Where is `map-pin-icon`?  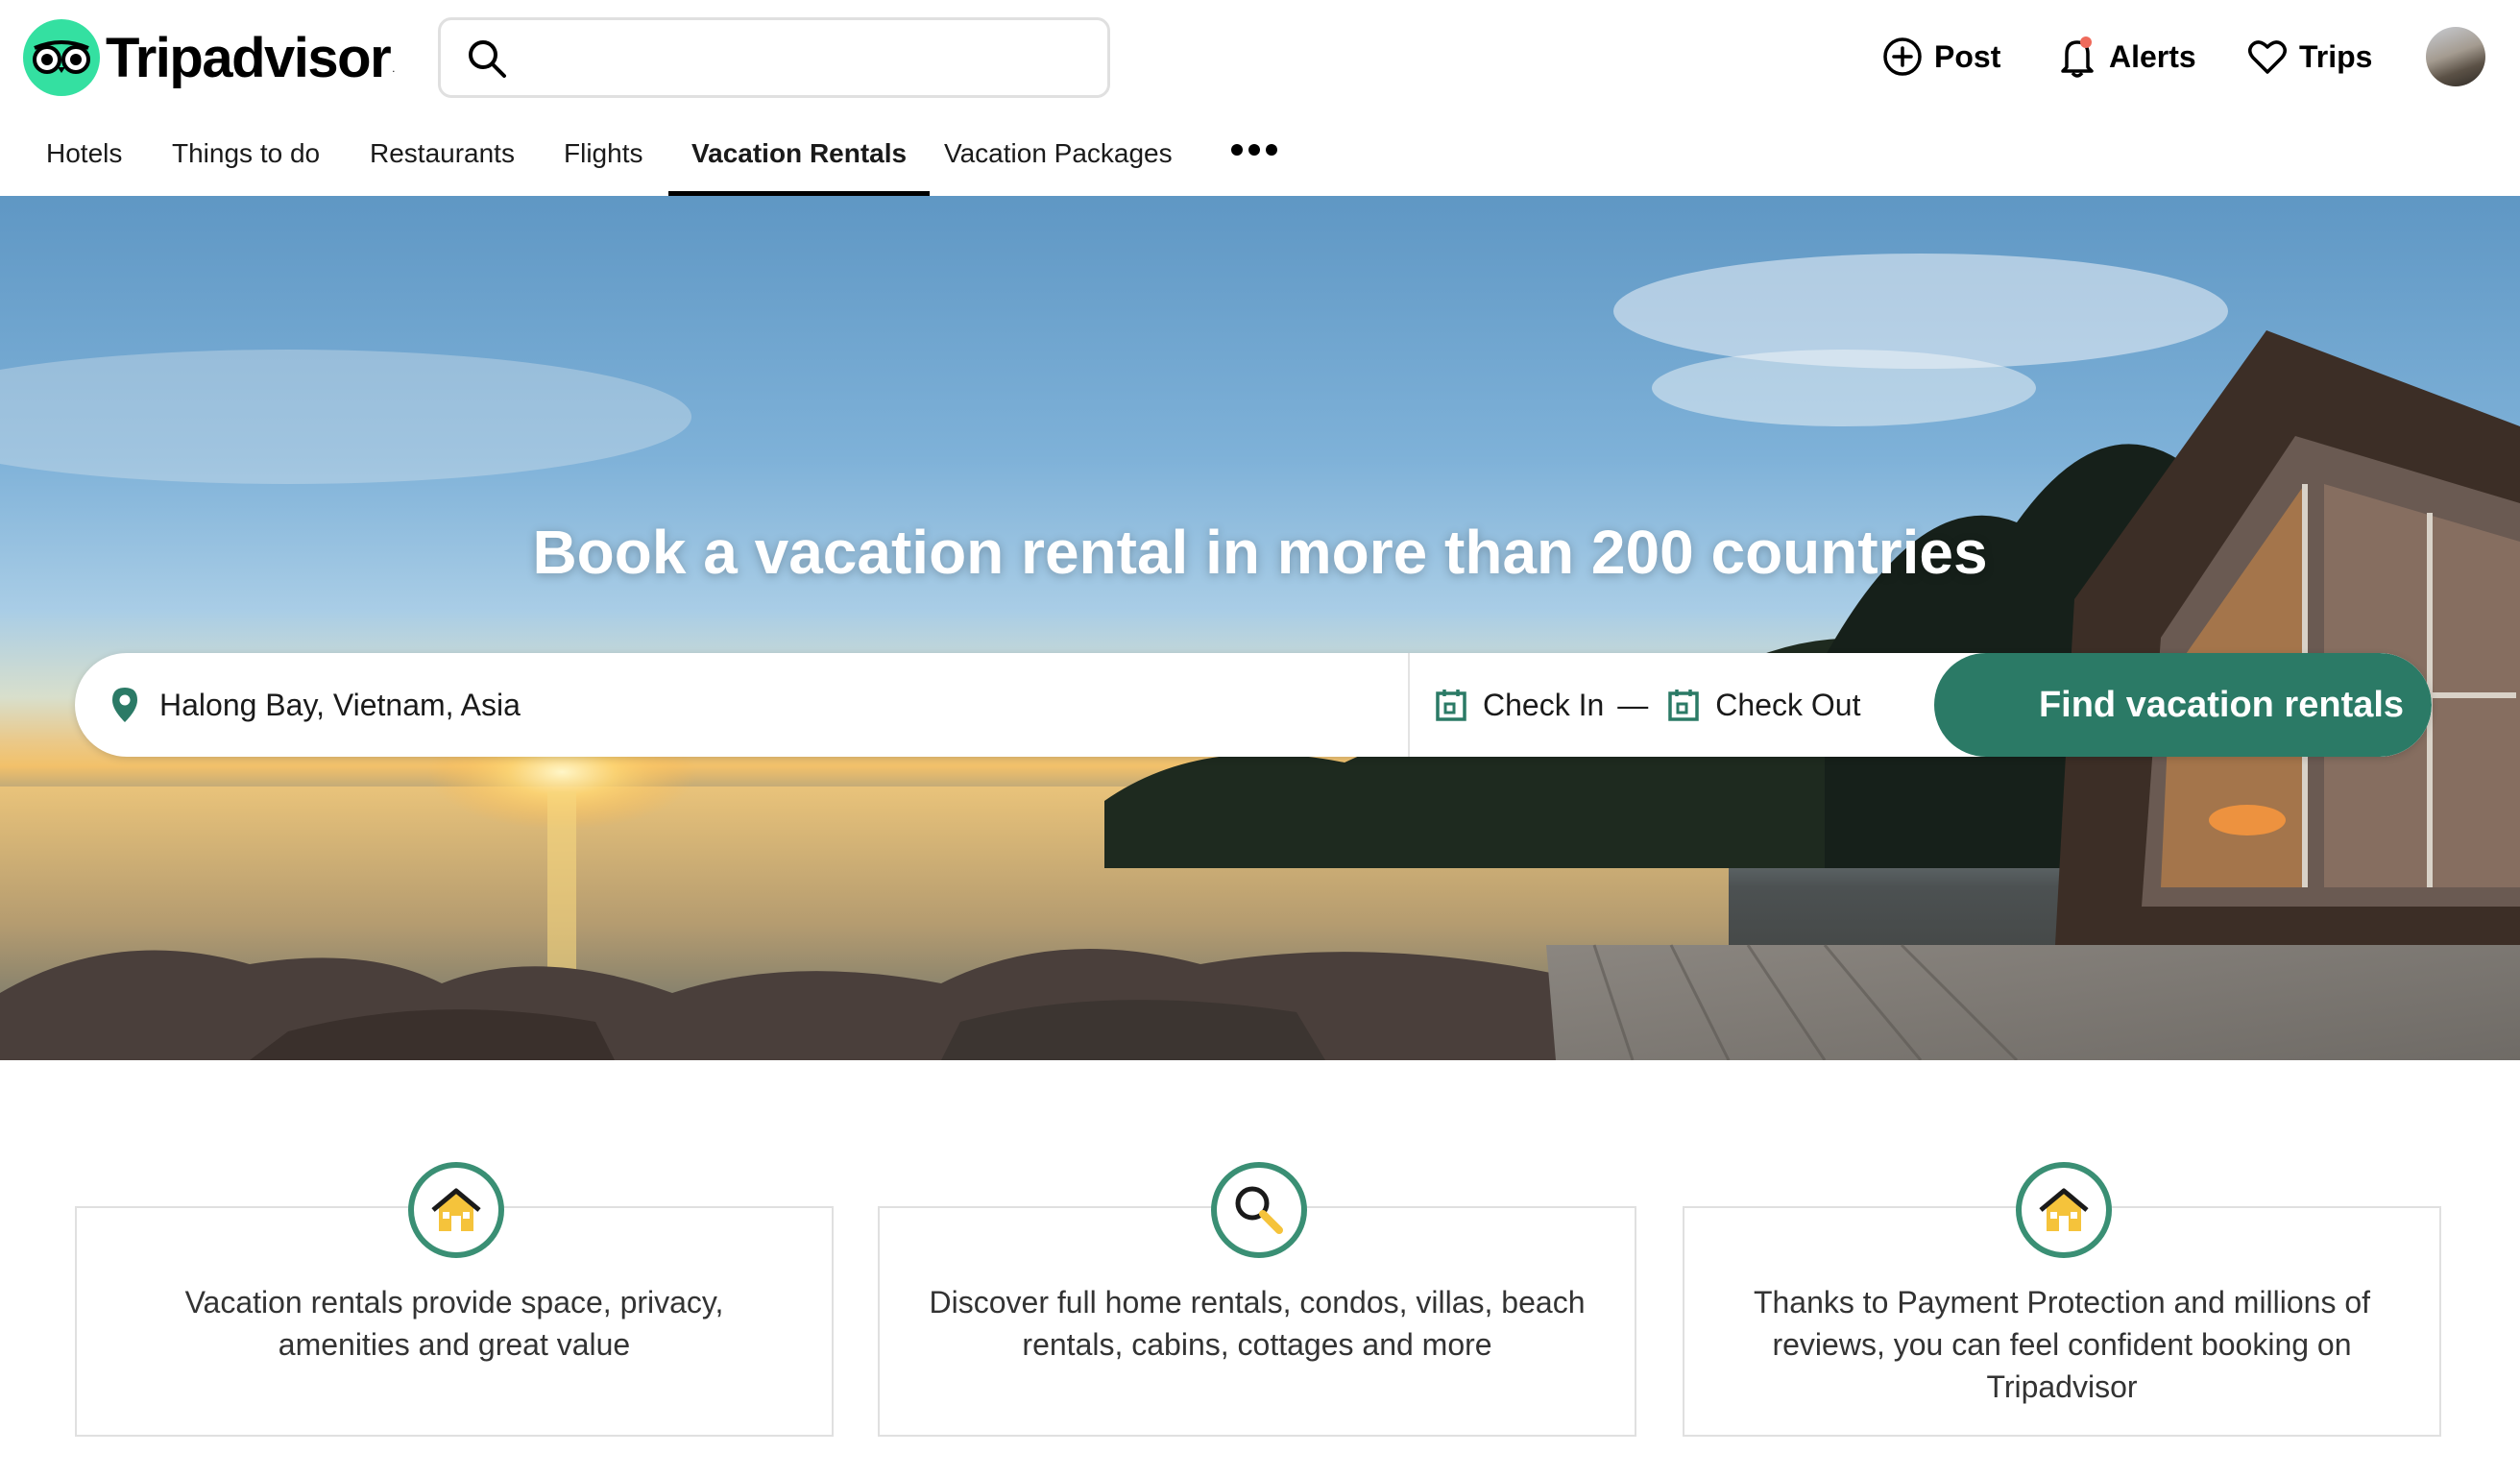
map-pin-icon is located at coordinates (124, 705).